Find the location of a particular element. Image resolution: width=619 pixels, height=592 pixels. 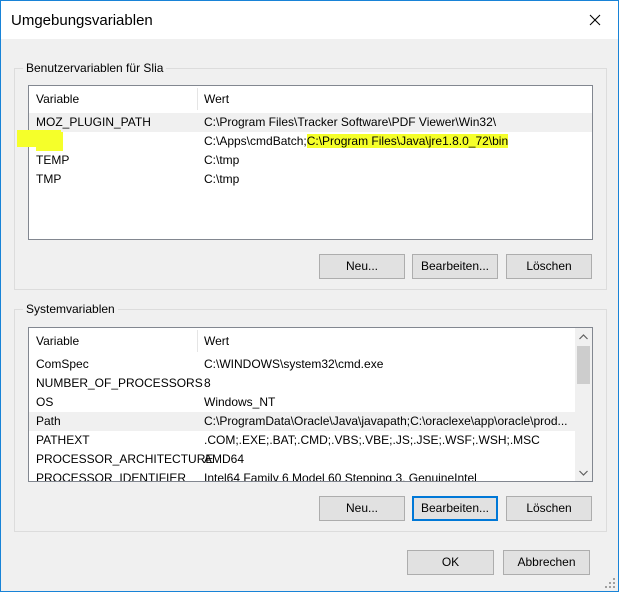

highlight-mark is located at coordinates (39, 138).